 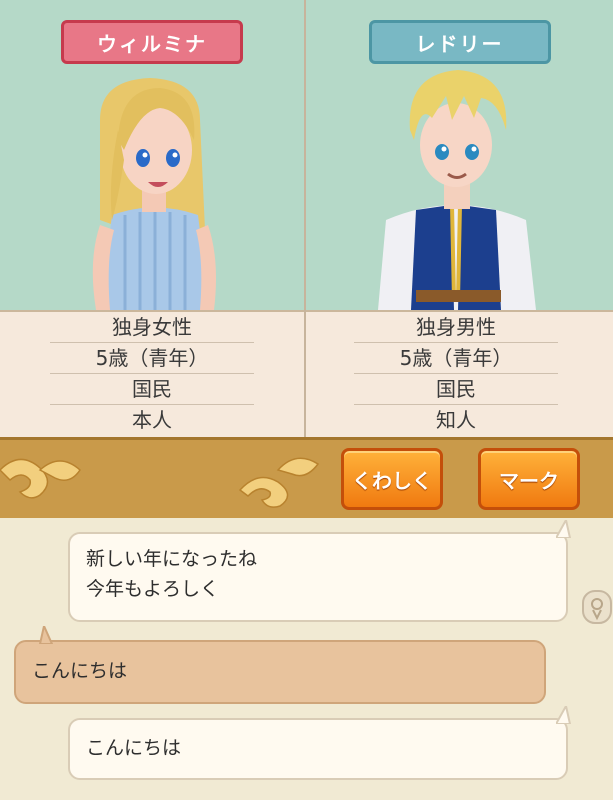 I want to click on right-character-name: レドリー, so click(x=459, y=42).